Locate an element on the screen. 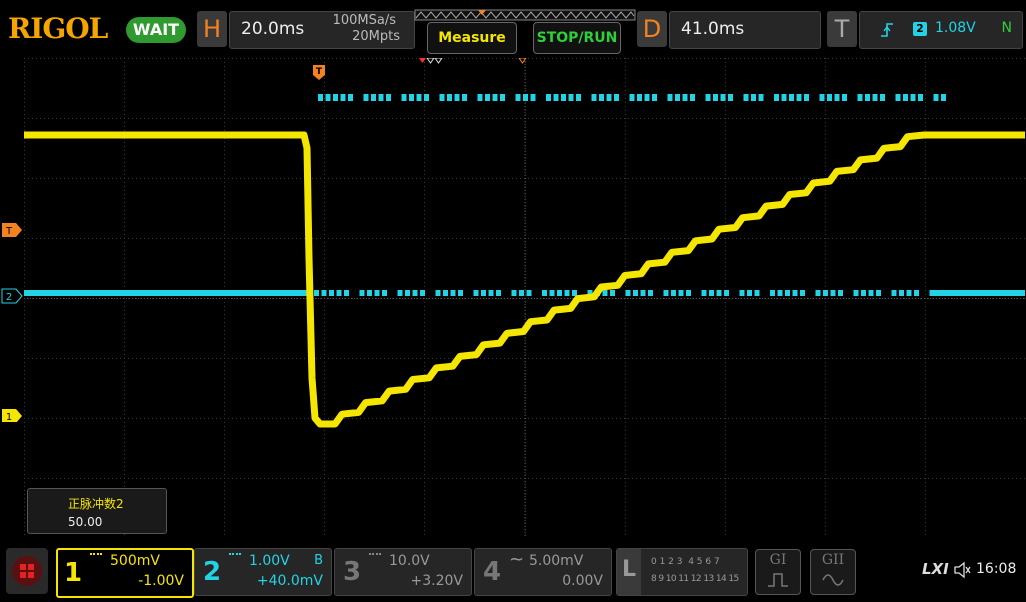 This screenshot has height=602, width=1026. horizontal-menu-button: H is located at coordinates (212, 29).